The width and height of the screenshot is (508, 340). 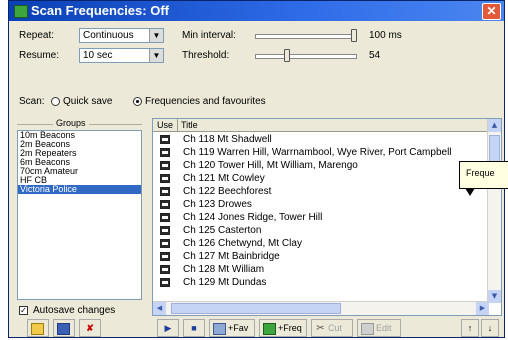 I want to click on delete-group-button: ✘, so click(x=90, y=328).